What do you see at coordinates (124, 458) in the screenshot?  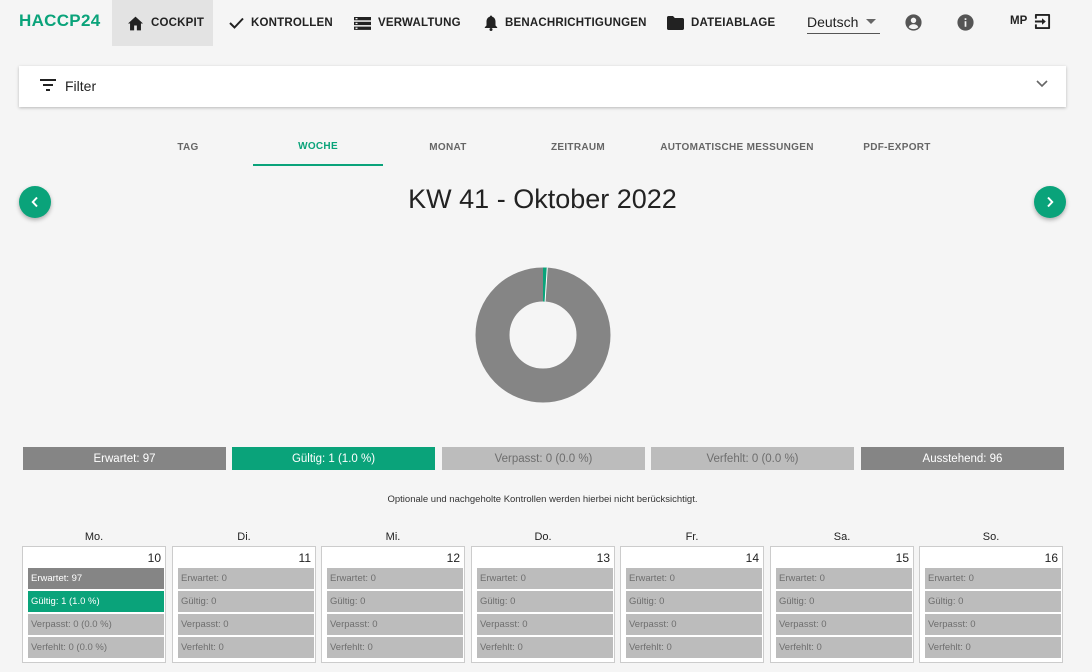 I see `summary-erwartet: Erwartet: 97` at bounding box center [124, 458].